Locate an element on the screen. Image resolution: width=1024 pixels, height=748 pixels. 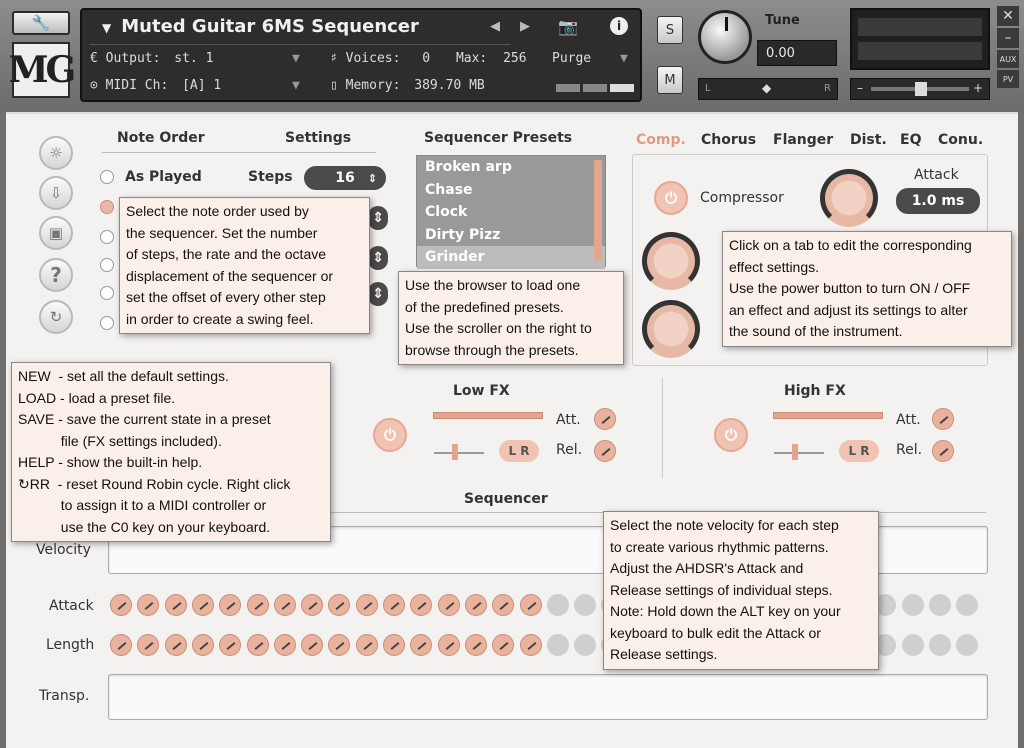
preset-item: Broken arp is located at coordinates (511, 167).